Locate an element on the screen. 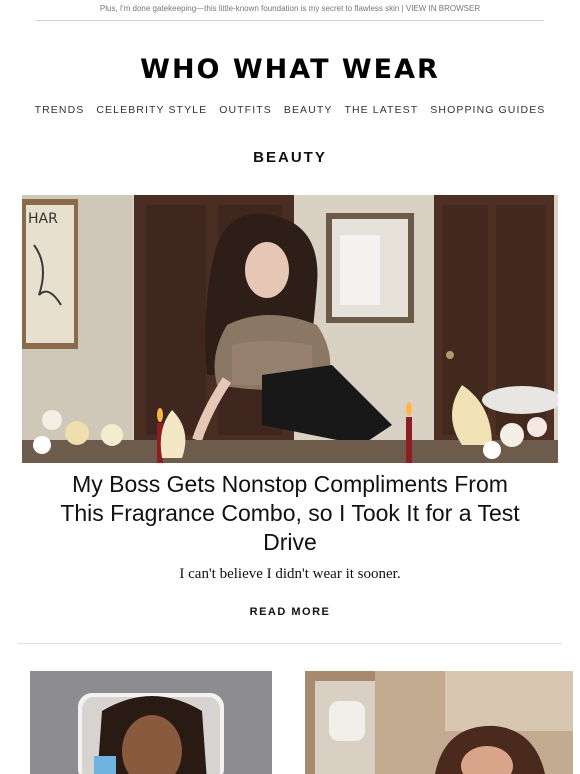 This screenshot has width=580, height=774. thumbnail-1-illustration is located at coordinates (151, 722).